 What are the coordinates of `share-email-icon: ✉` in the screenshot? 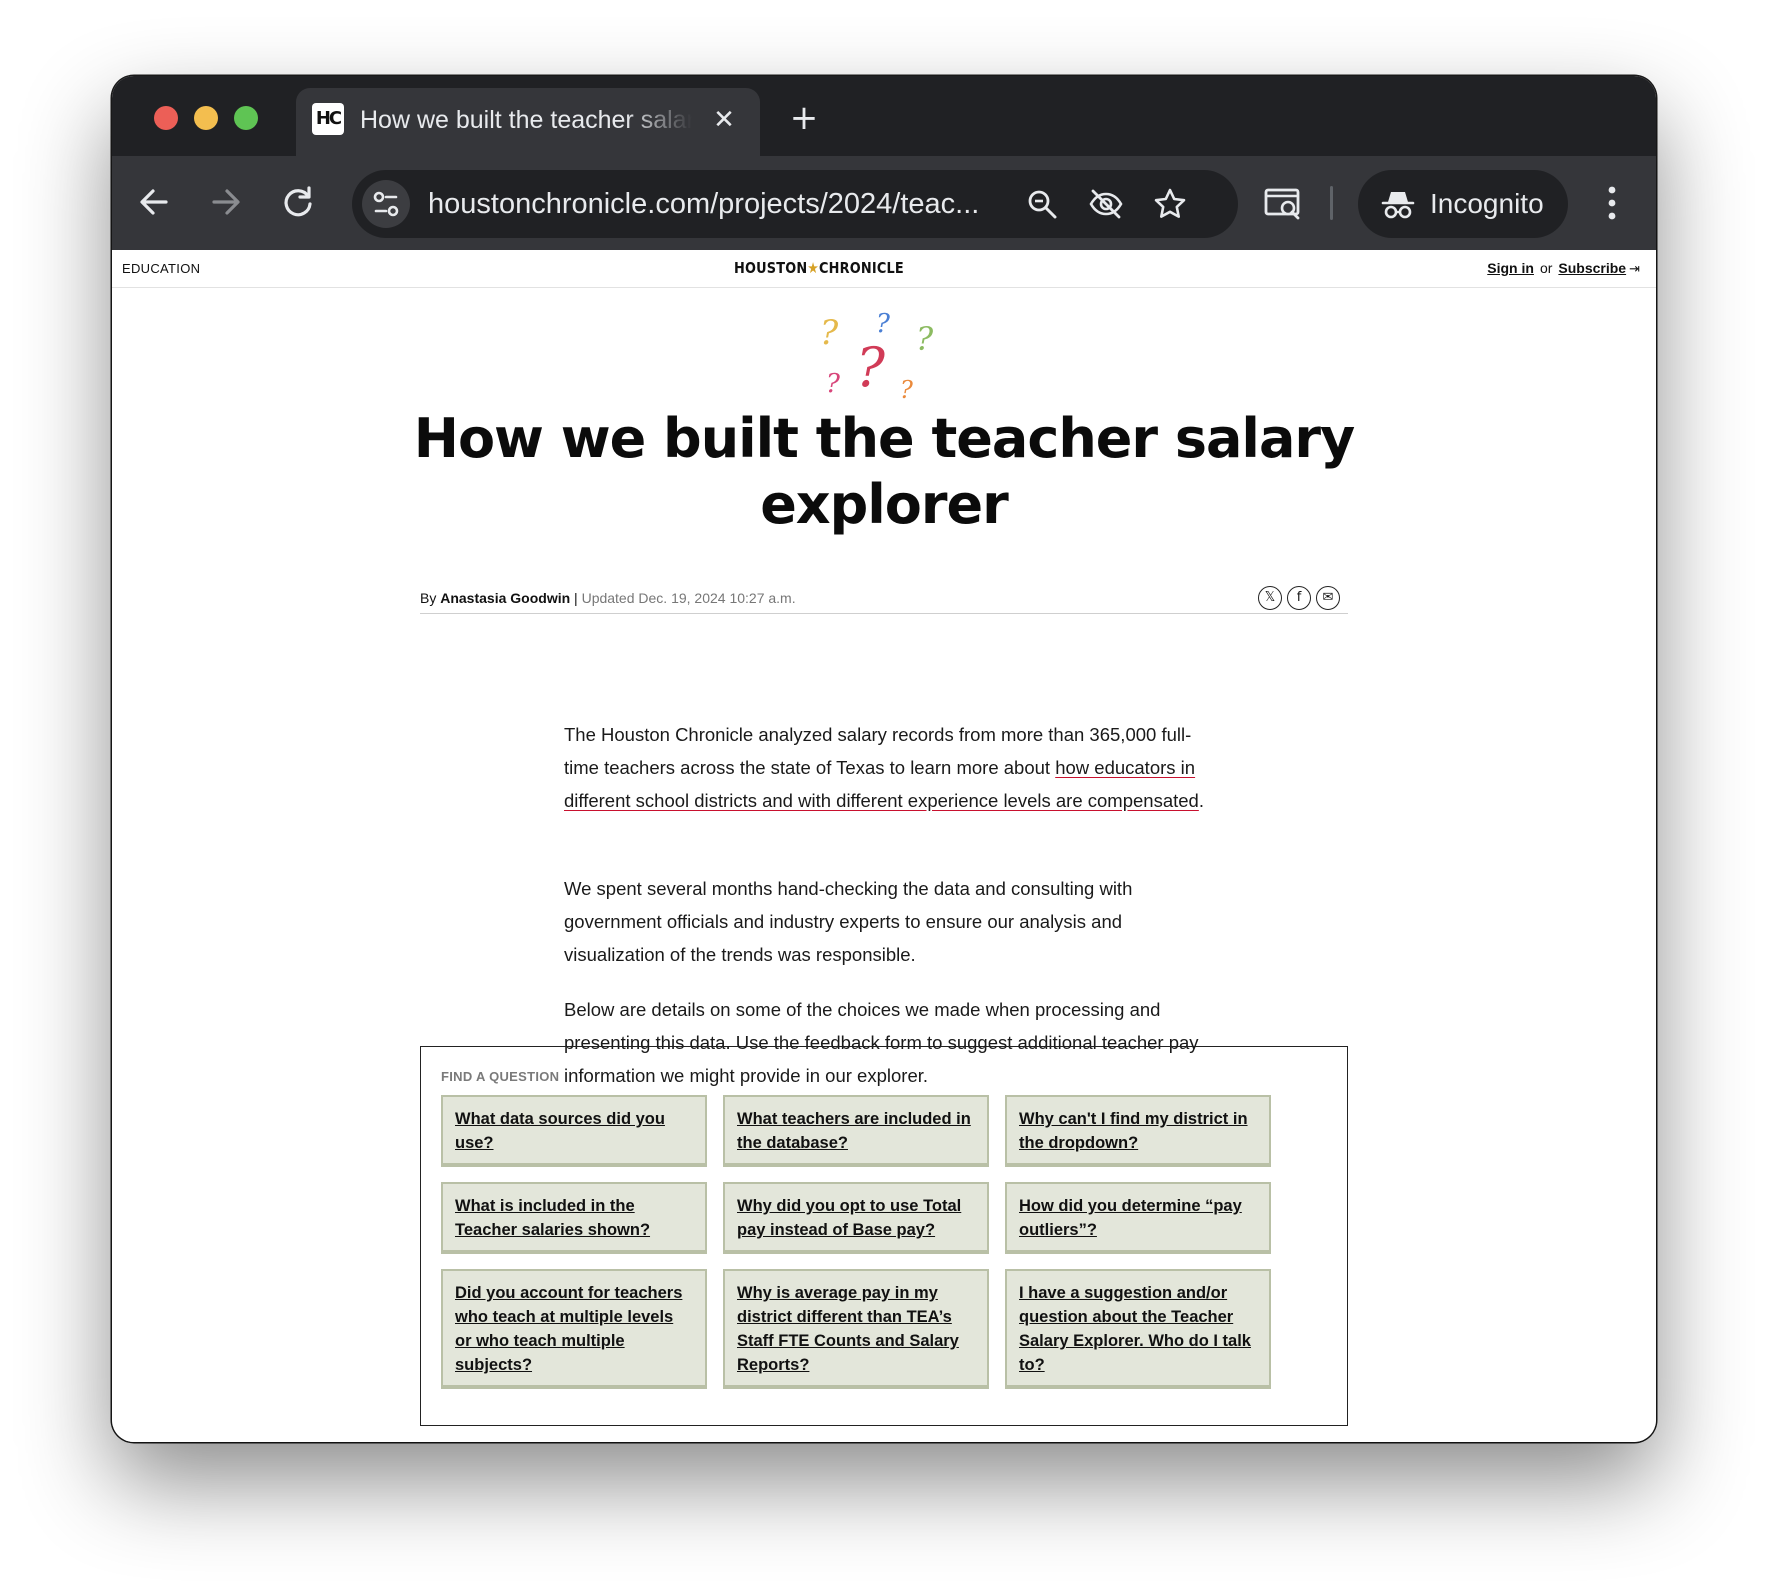 It's located at (1328, 598).